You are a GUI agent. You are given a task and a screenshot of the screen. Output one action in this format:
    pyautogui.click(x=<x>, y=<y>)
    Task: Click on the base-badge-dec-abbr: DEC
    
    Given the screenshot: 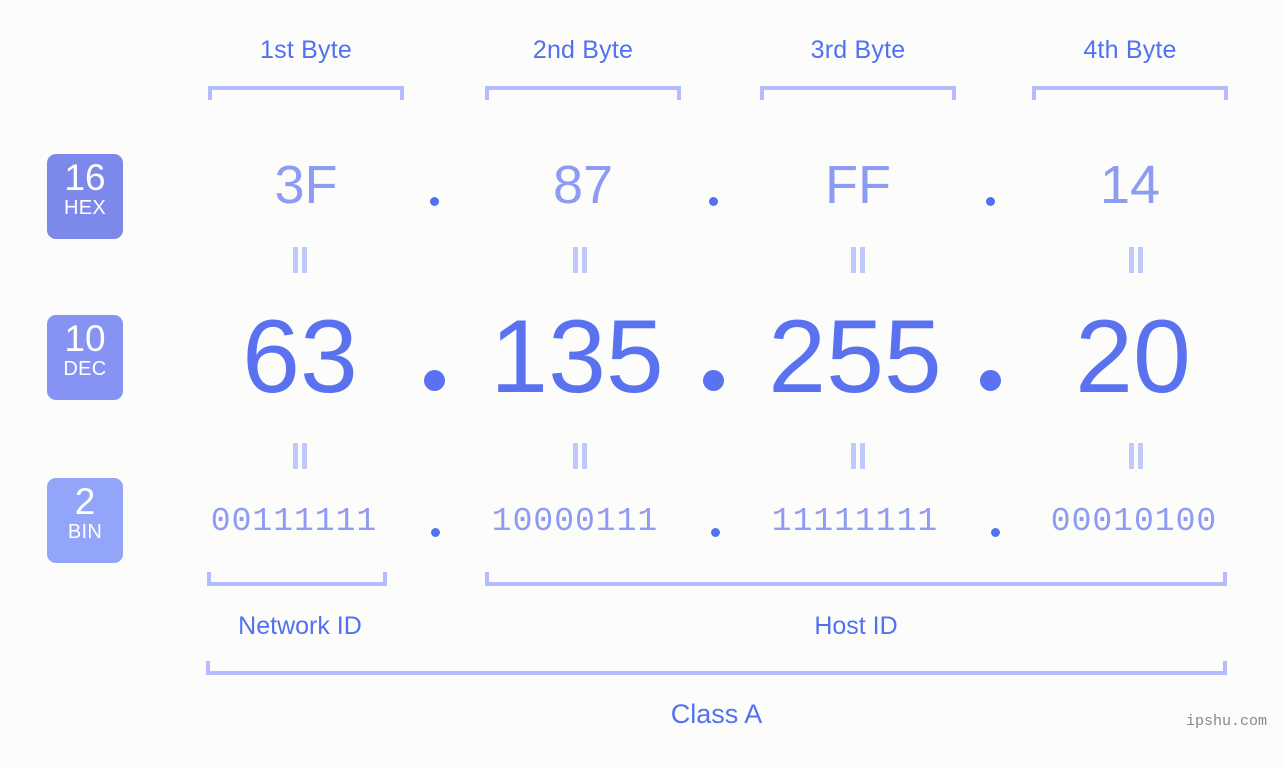 What is the action you would take?
    pyautogui.click(x=85, y=369)
    